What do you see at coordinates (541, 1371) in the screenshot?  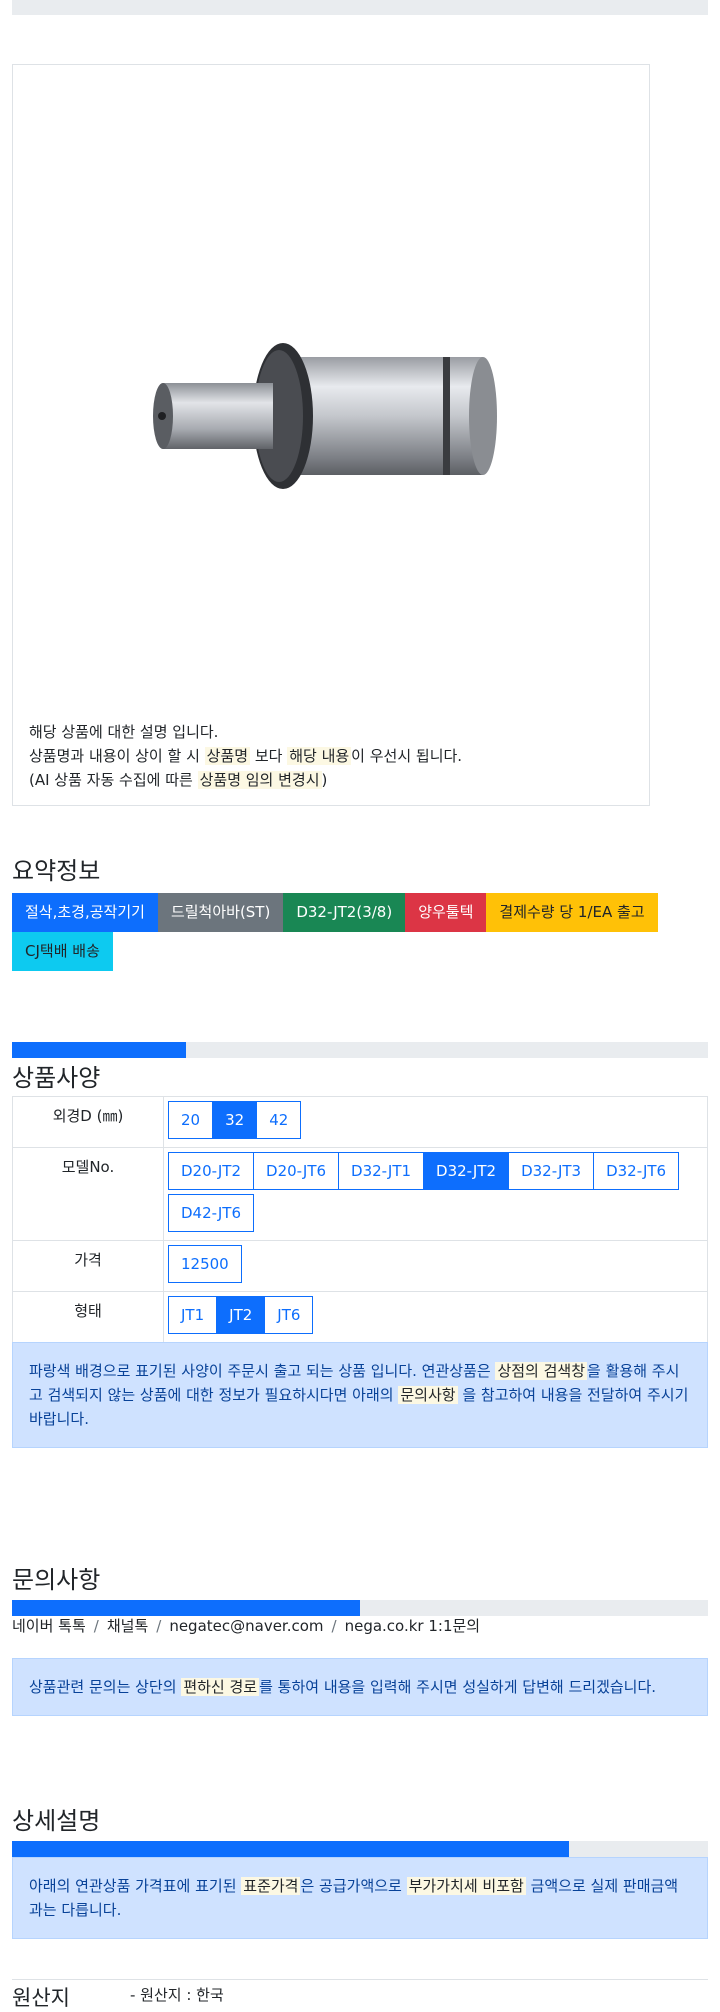 I see `highlight-search: 상점의 검색창` at bounding box center [541, 1371].